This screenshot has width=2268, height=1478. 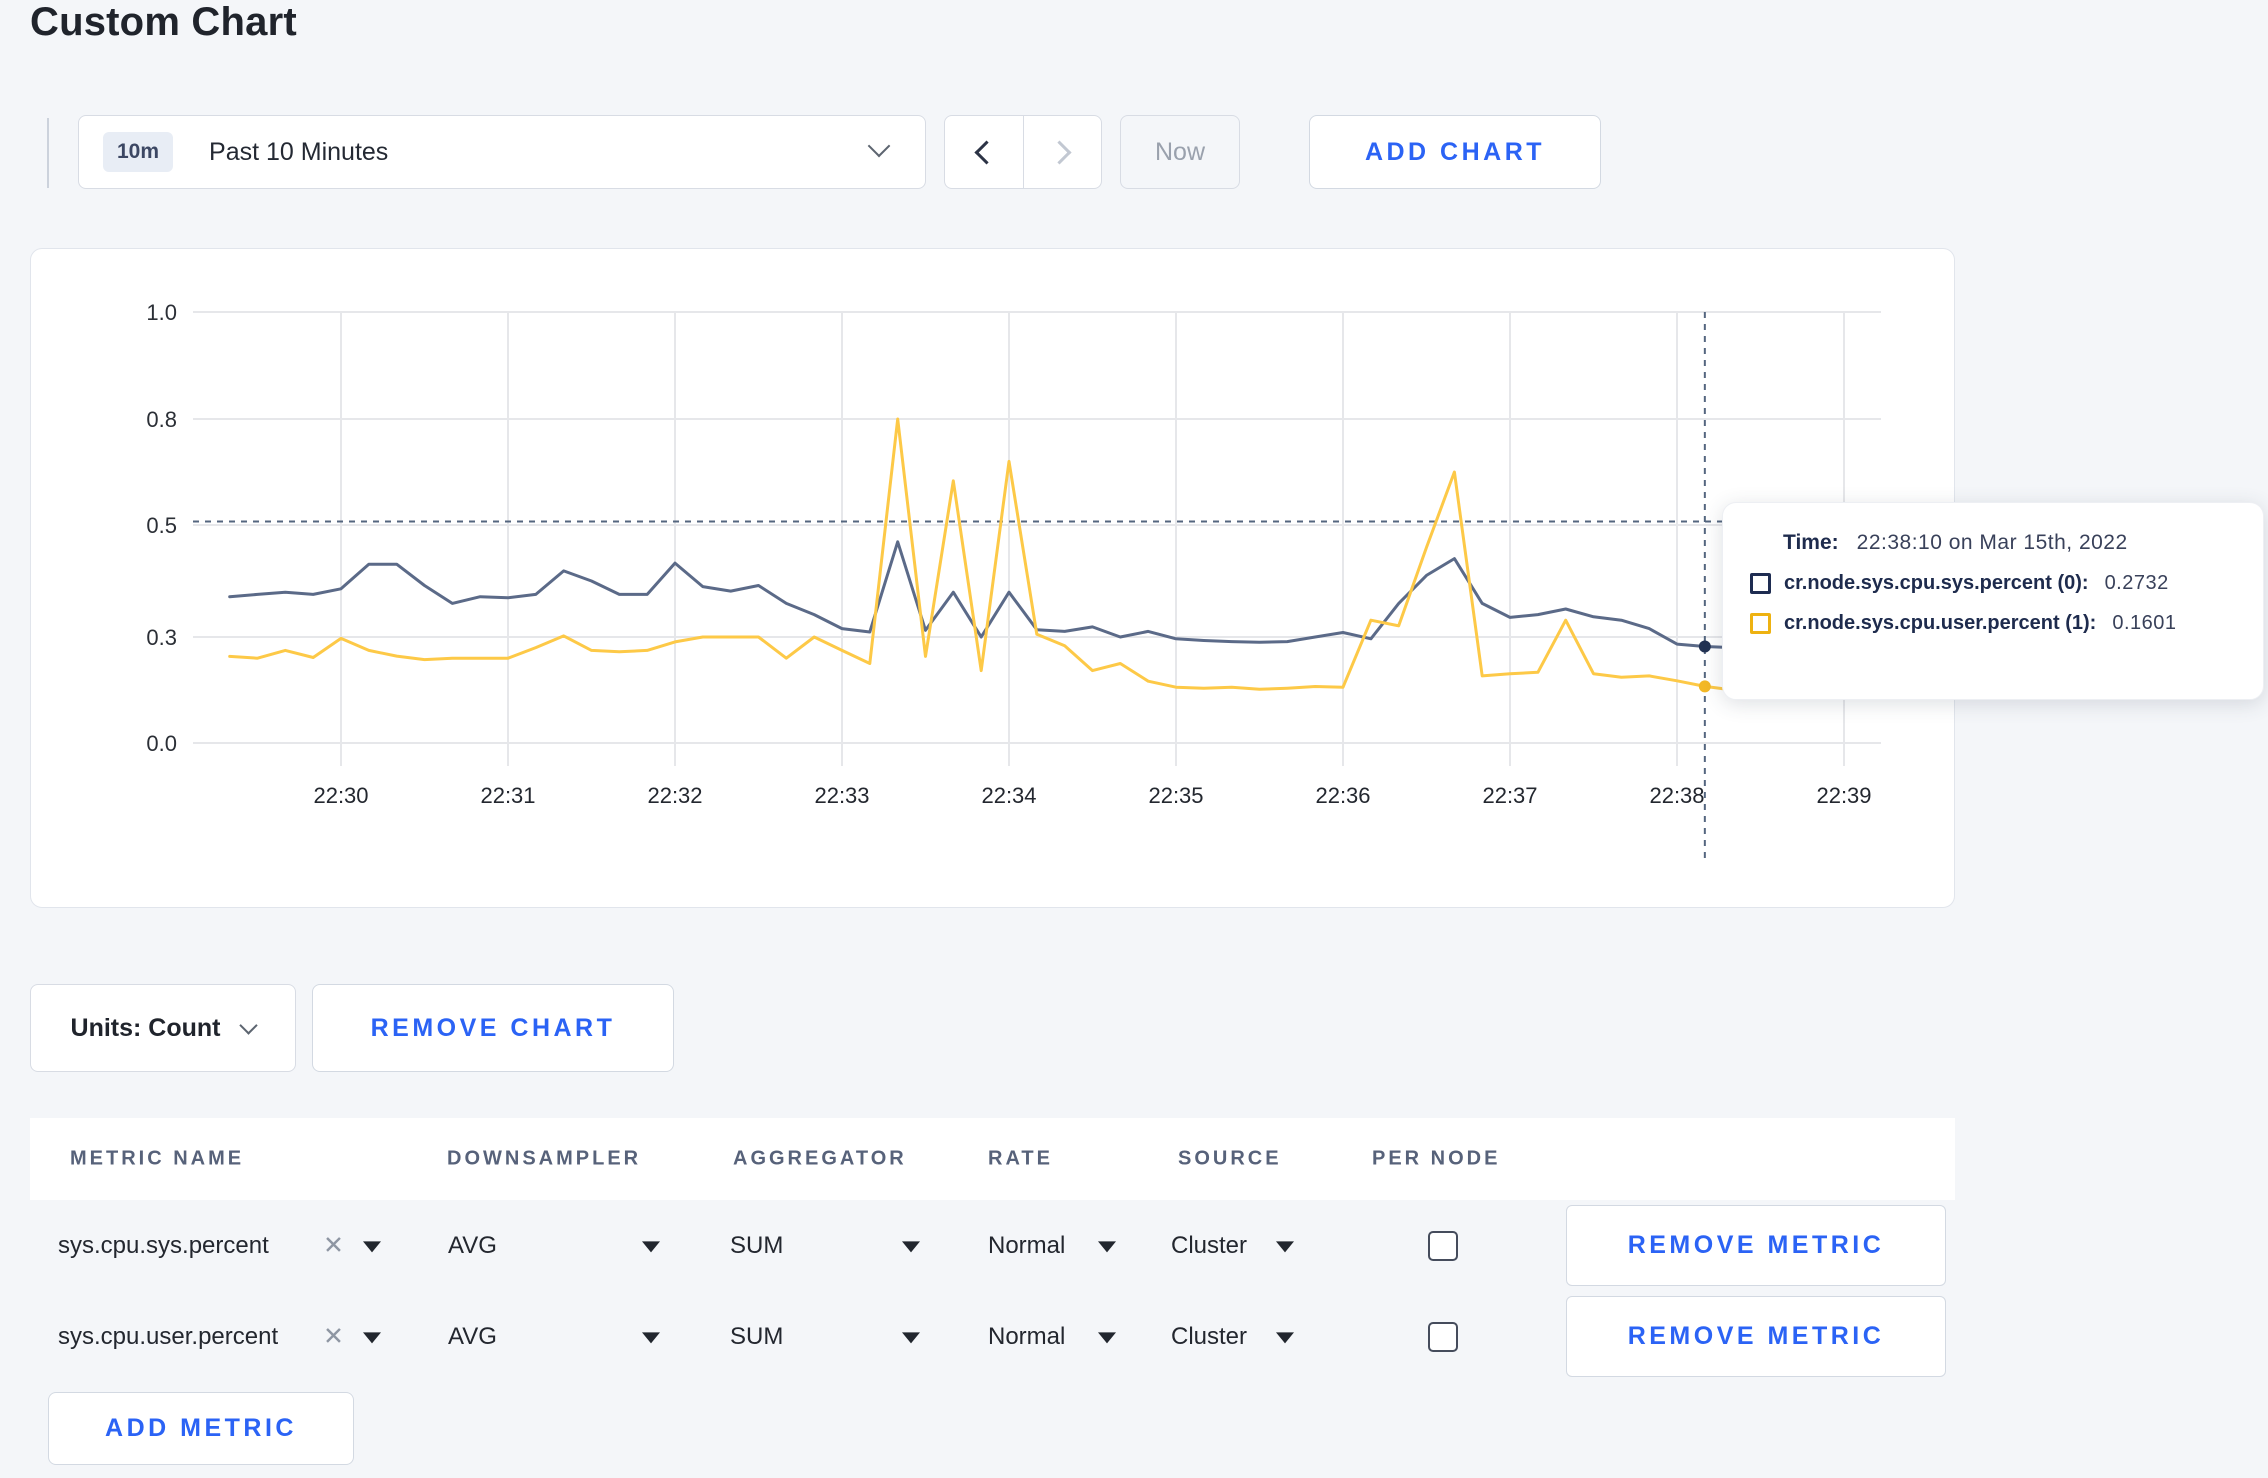 What do you see at coordinates (48, 153) in the screenshot?
I see `toolbar-accent-divider` at bounding box center [48, 153].